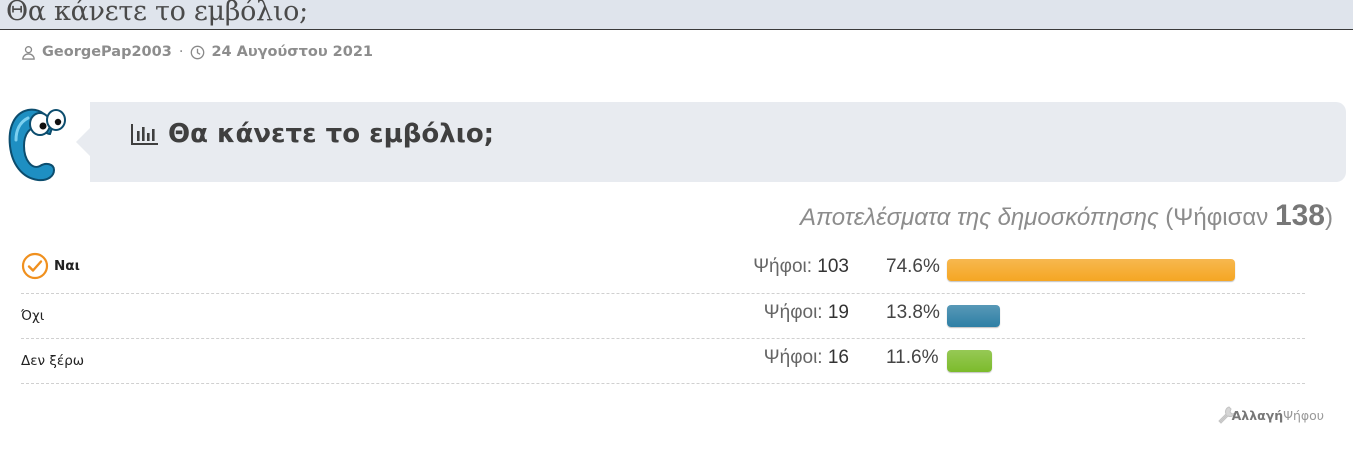 This screenshot has width=1365, height=453. I want to click on option-text: Όχι, so click(33, 316).